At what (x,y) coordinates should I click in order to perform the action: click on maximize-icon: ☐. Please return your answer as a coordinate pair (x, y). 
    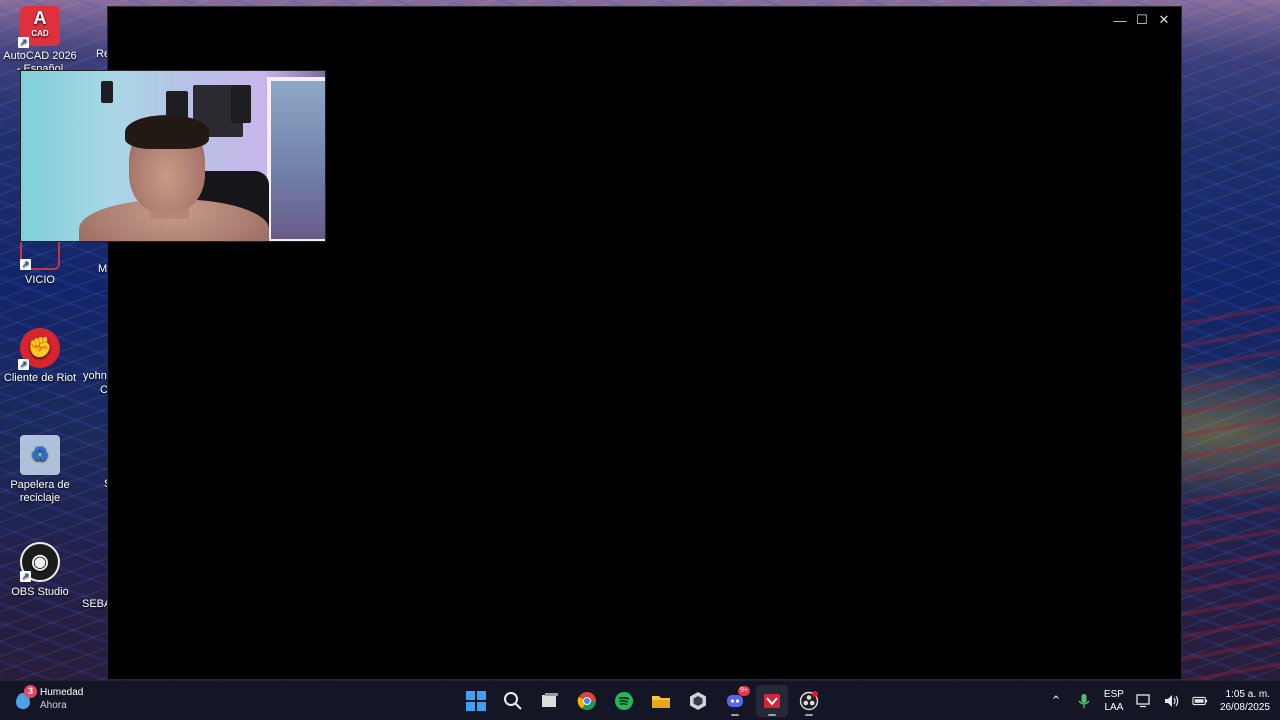
    Looking at the image, I should click on (1142, 19).